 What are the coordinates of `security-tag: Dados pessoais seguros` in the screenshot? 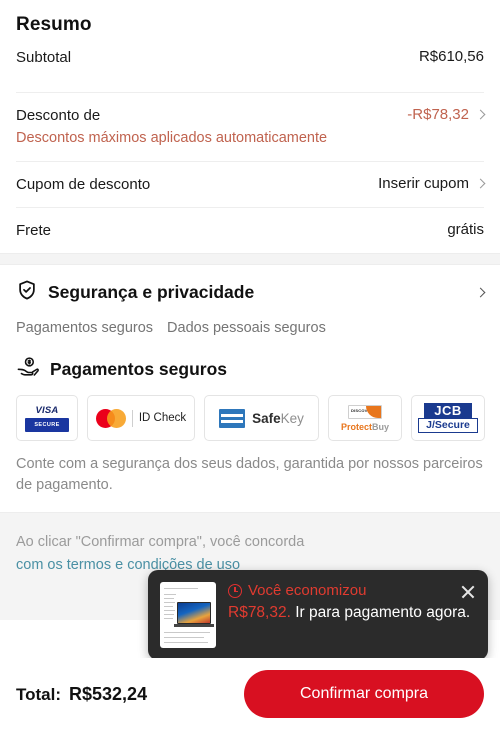 It's located at (246, 328).